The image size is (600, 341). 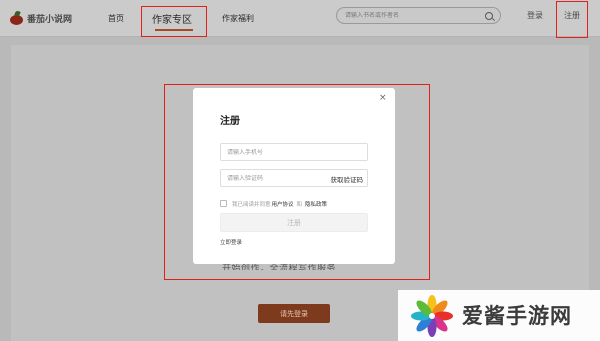 I want to click on nav-author-welfare: 作家福利, so click(x=238, y=18).